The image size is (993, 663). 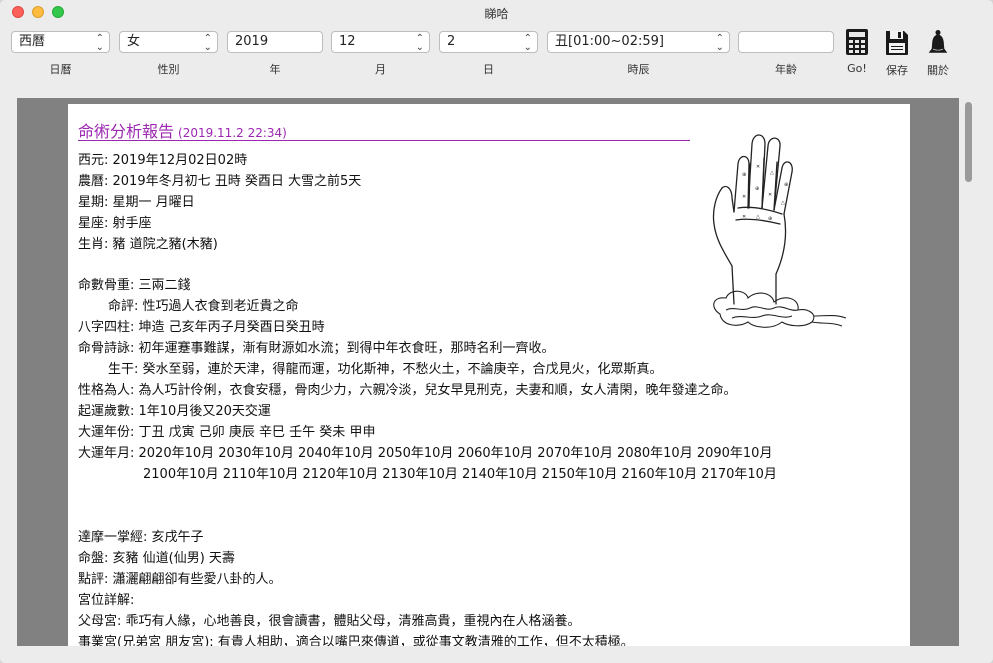 What do you see at coordinates (174, 411) in the screenshot?
I see `report-line: 起運歲數: 1年10月後又20天交運` at bounding box center [174, 411].